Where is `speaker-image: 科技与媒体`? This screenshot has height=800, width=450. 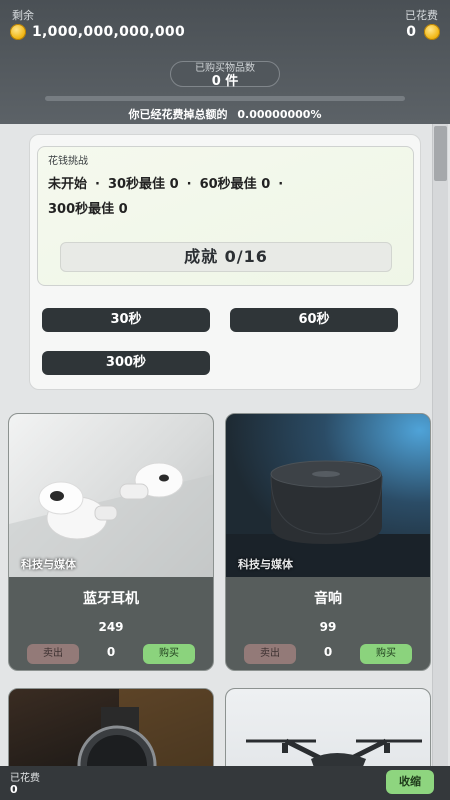
speaker-image: 科技与媒体 is located at coordinates (328, 495).